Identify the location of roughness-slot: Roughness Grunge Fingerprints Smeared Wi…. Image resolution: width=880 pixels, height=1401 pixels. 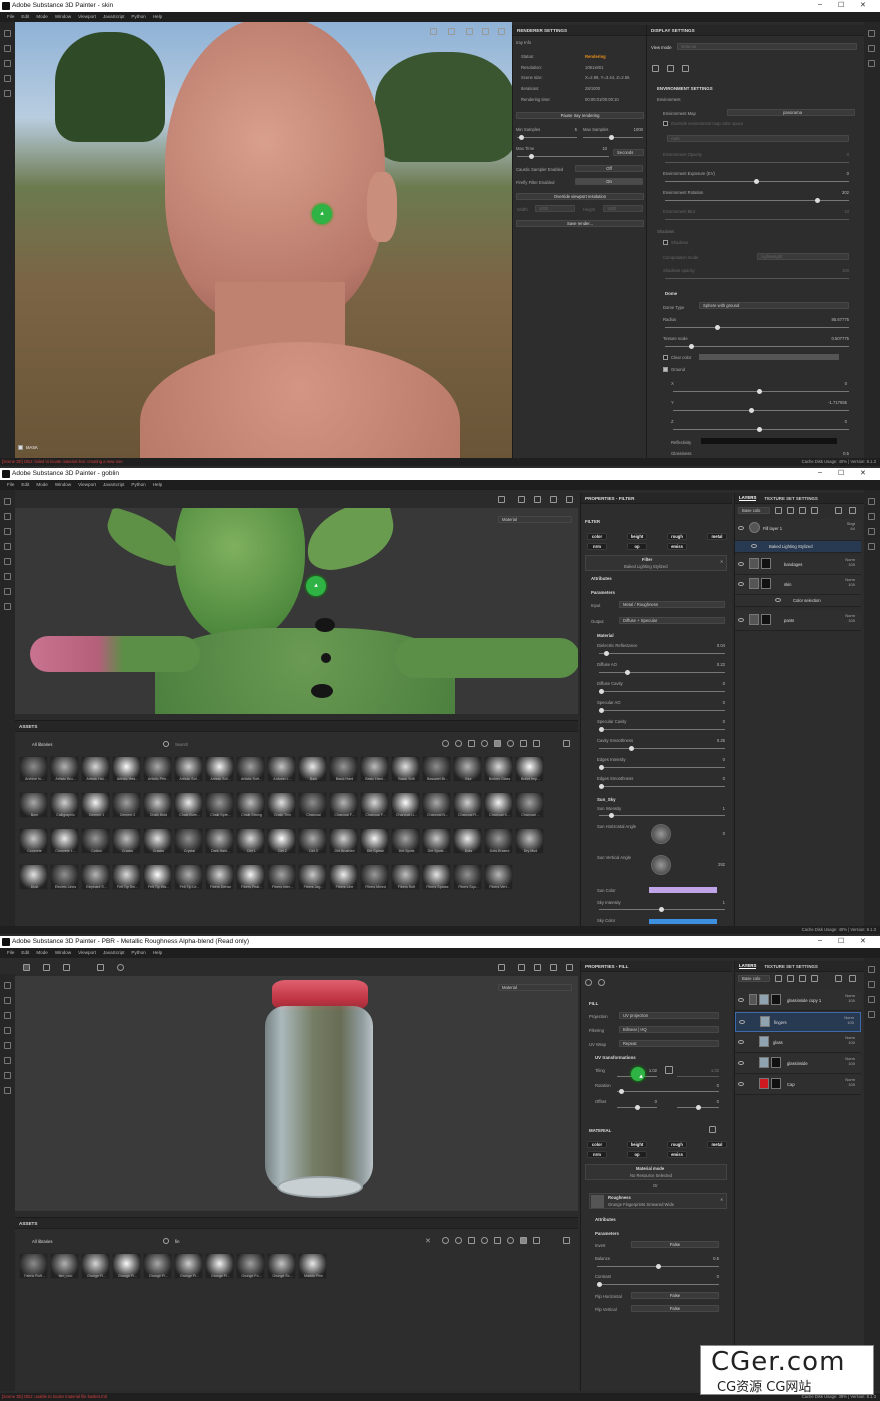
(658, 1201).